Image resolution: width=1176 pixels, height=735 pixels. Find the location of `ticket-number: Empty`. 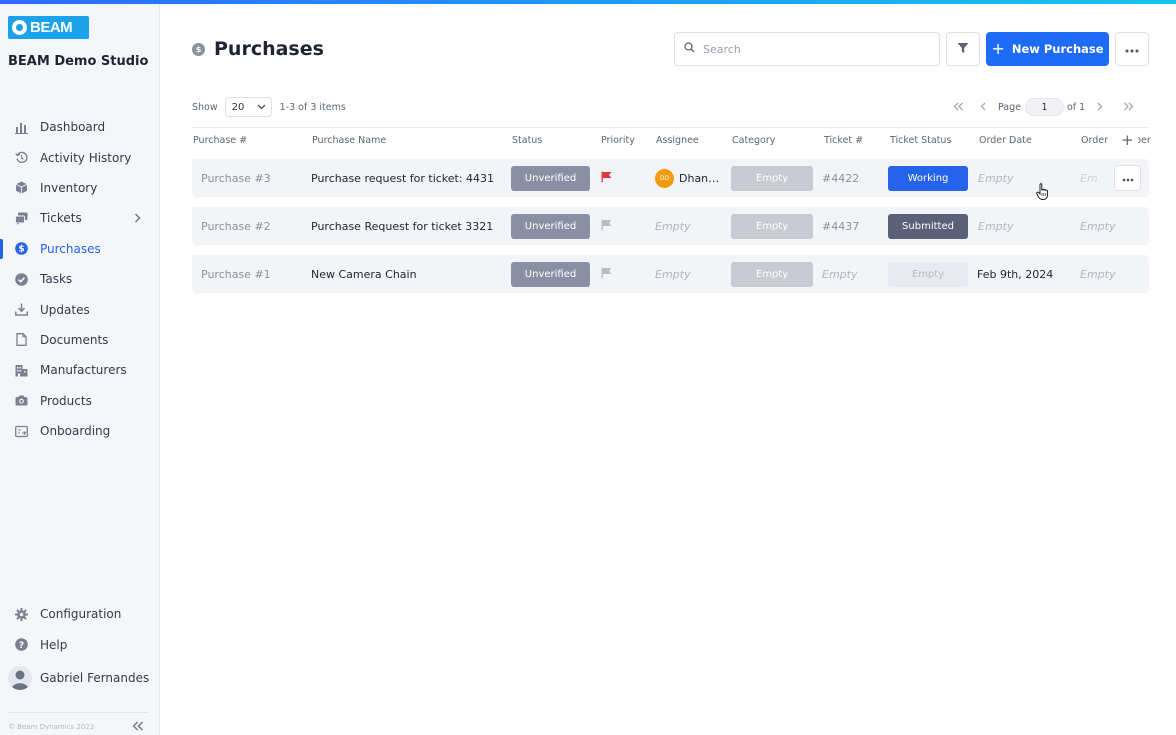

ticket-number: Empty is located at coordinates (839, 274).